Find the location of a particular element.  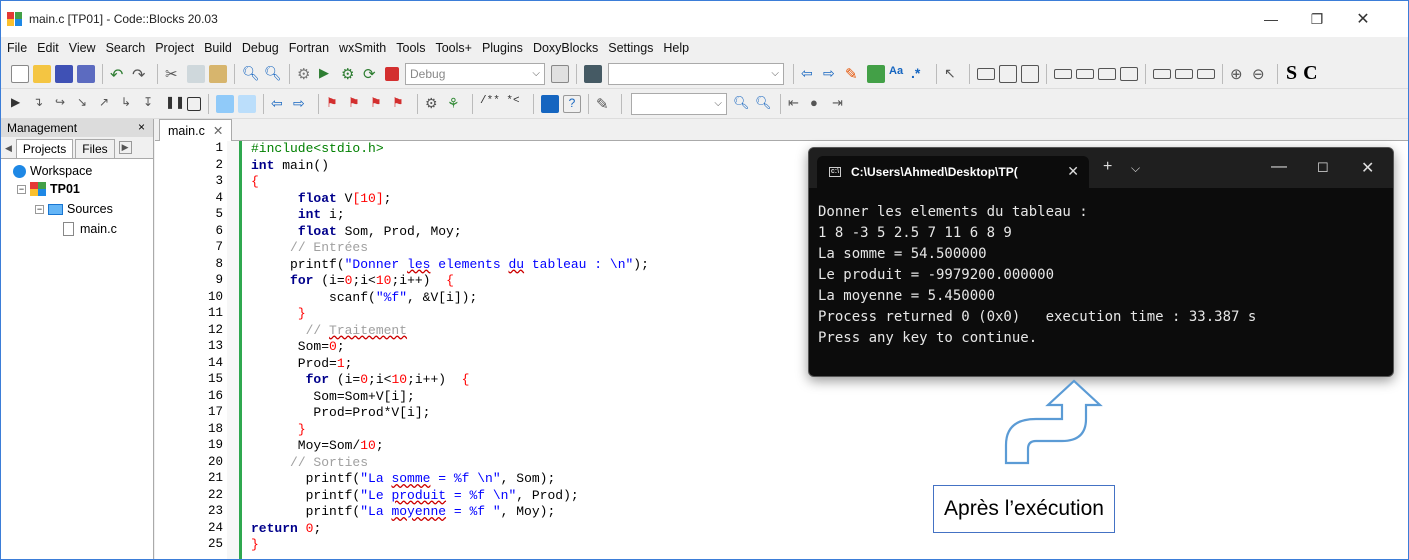

save-icon is located at coordinates (64, 73).